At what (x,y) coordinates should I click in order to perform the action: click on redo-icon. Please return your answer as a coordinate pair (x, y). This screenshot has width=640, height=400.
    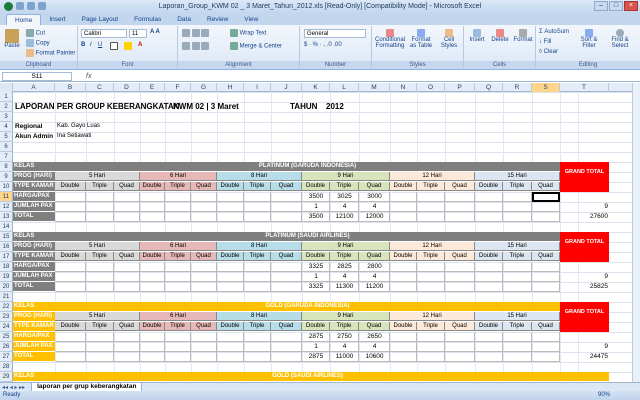
    Looking at the image, I should click on (42, 6).